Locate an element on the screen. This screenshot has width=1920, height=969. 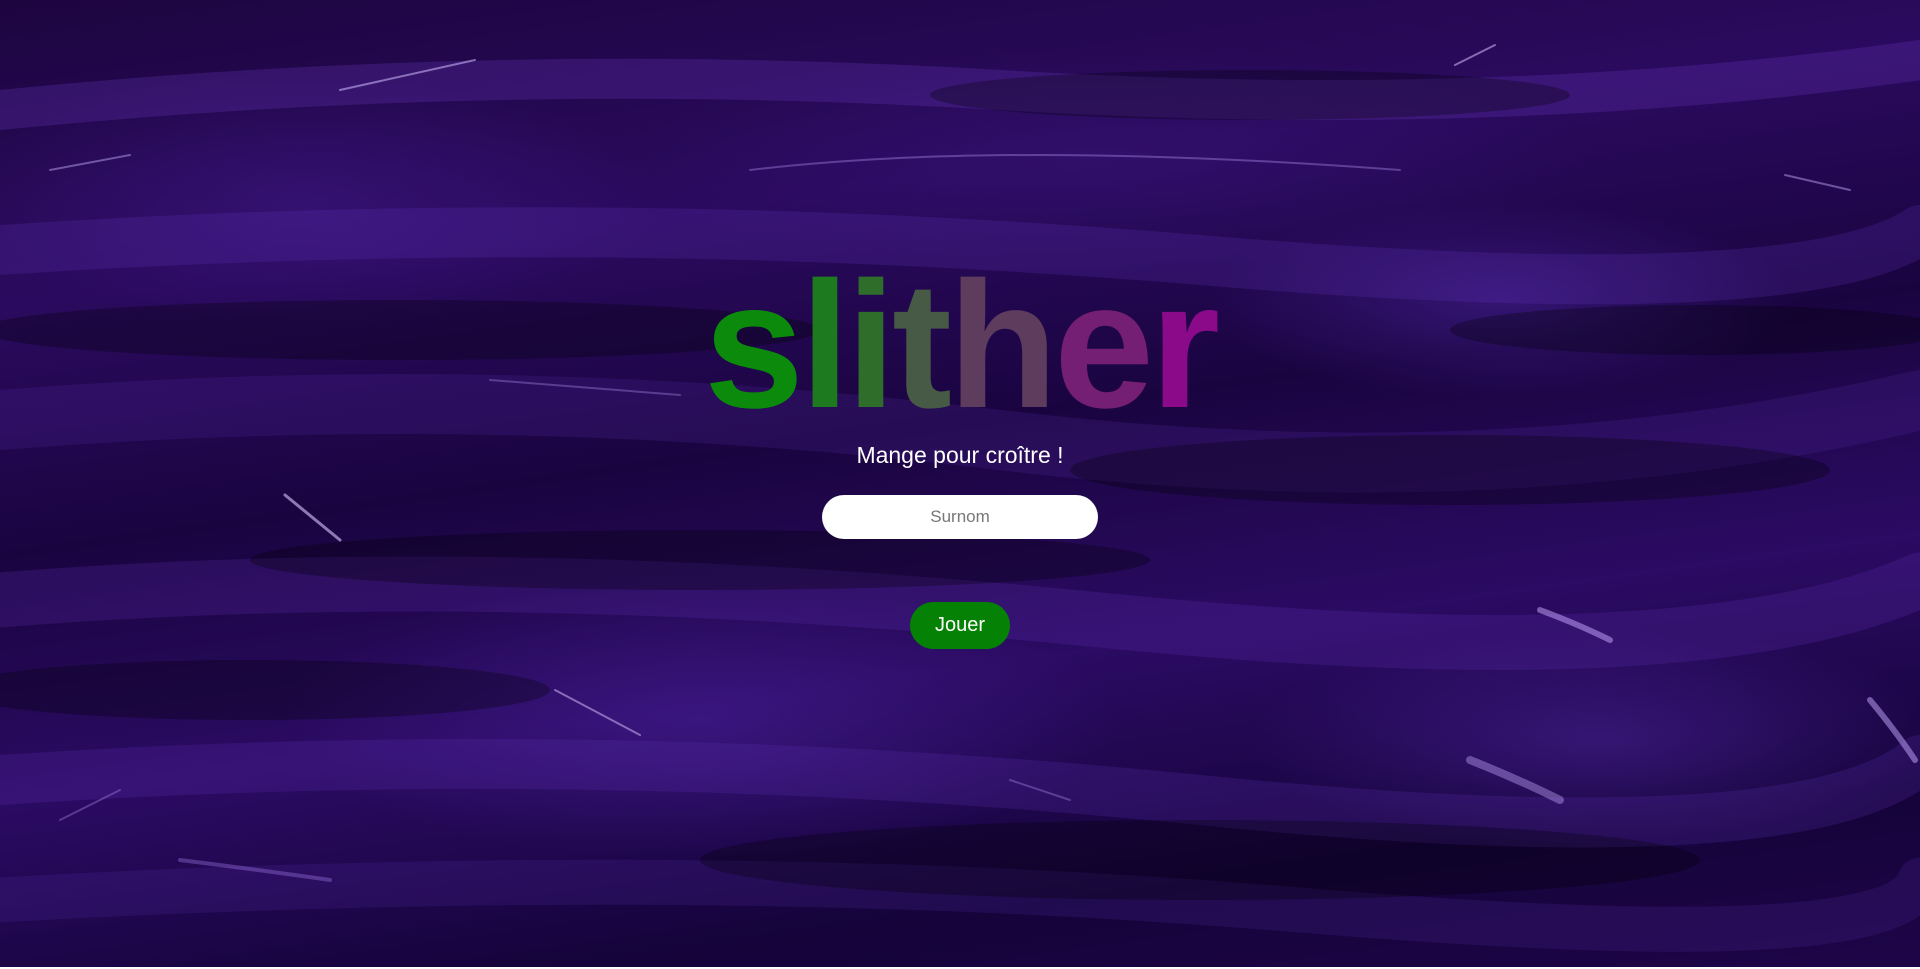
title-letter-l: l is located at coordinates (825, 345).